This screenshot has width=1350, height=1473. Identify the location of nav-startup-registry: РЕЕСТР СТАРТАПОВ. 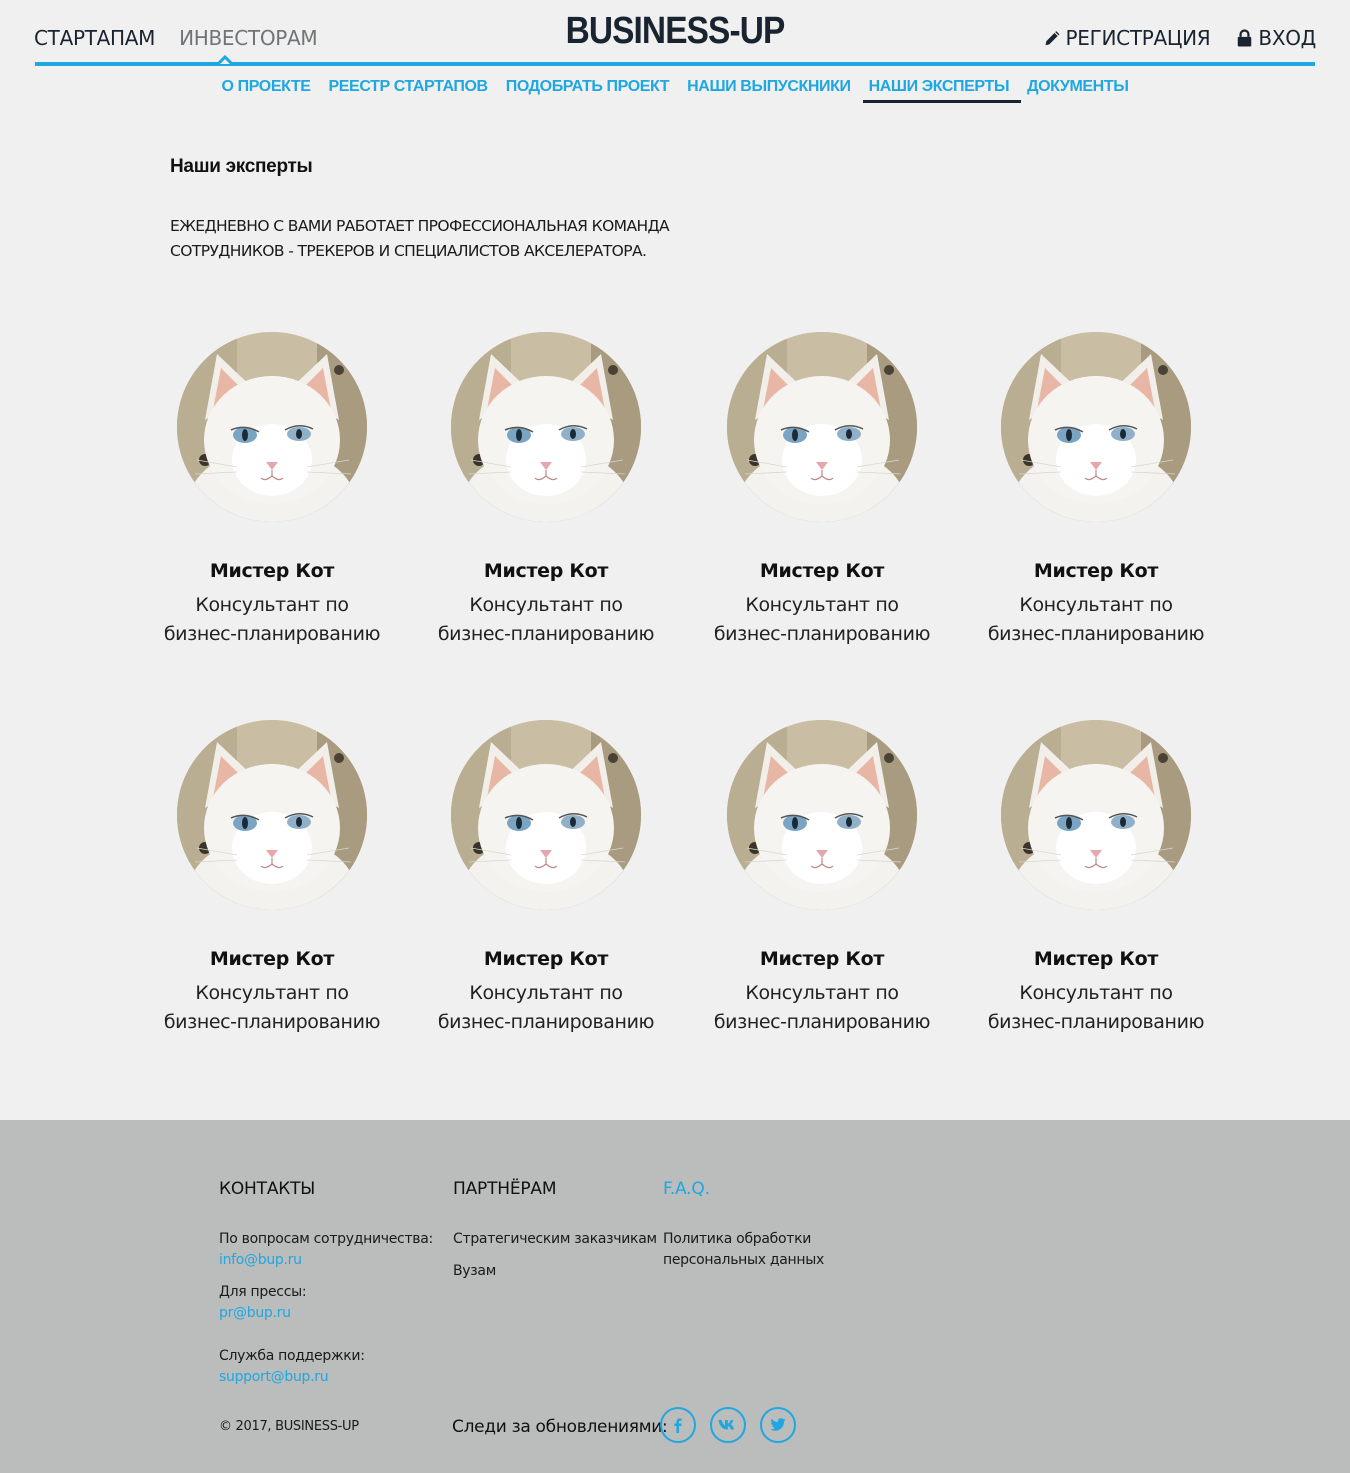
(408, 90).